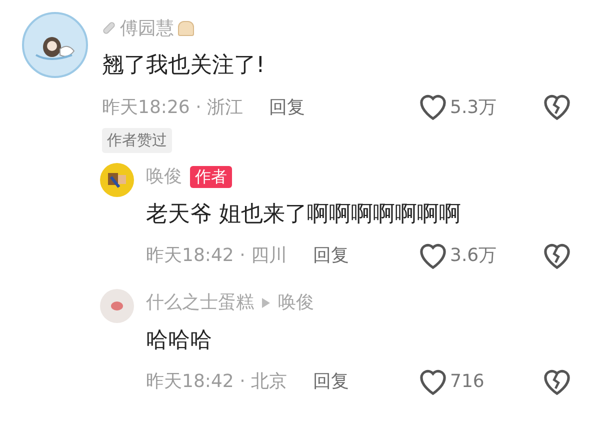  Describe the element at coordinates (179, 340) in the screenshot. I see `comment-text: 哈哈哈` at that location.